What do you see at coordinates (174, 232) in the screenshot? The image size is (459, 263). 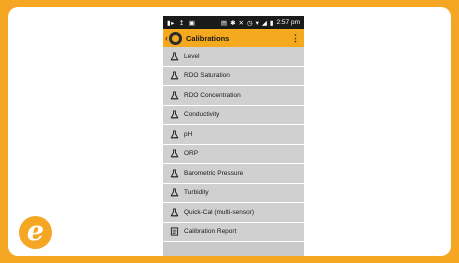 I see `report-icon` at bounding box center [174, 232].